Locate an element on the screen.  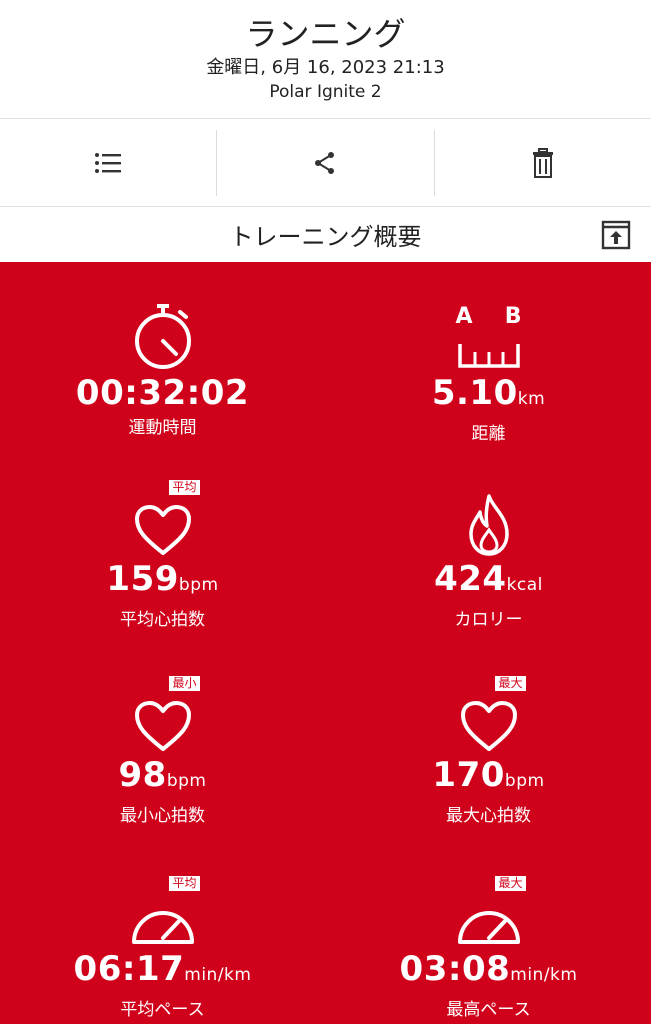
stat-distance: A B 5.10km 距離 is located at coordinates (488, 367).